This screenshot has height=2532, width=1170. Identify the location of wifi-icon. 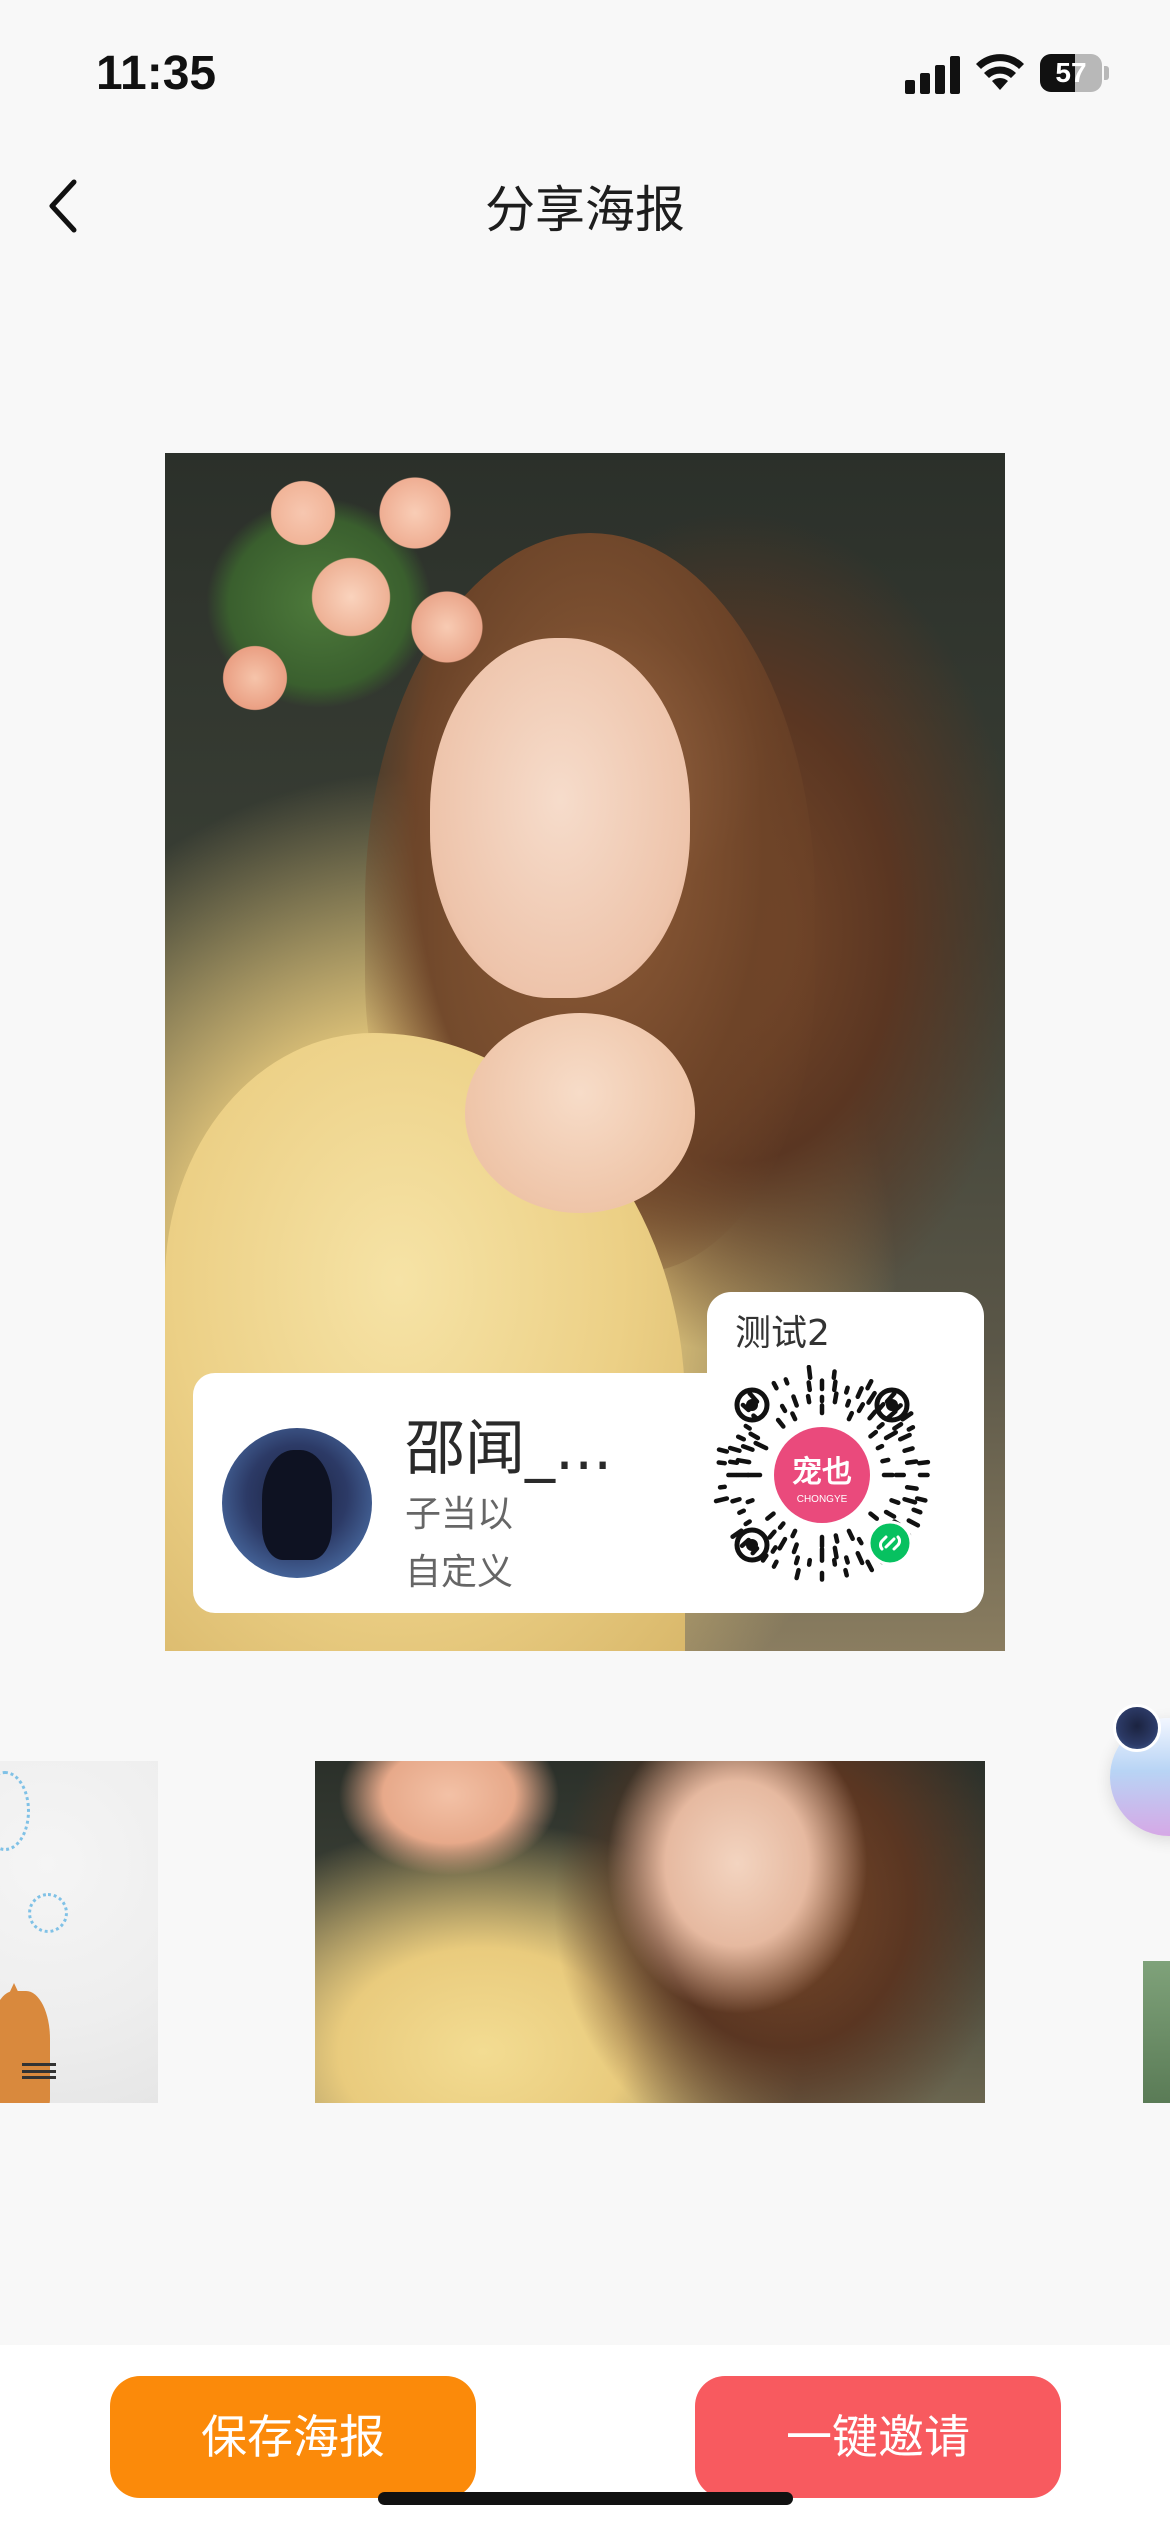
(1000, 72).